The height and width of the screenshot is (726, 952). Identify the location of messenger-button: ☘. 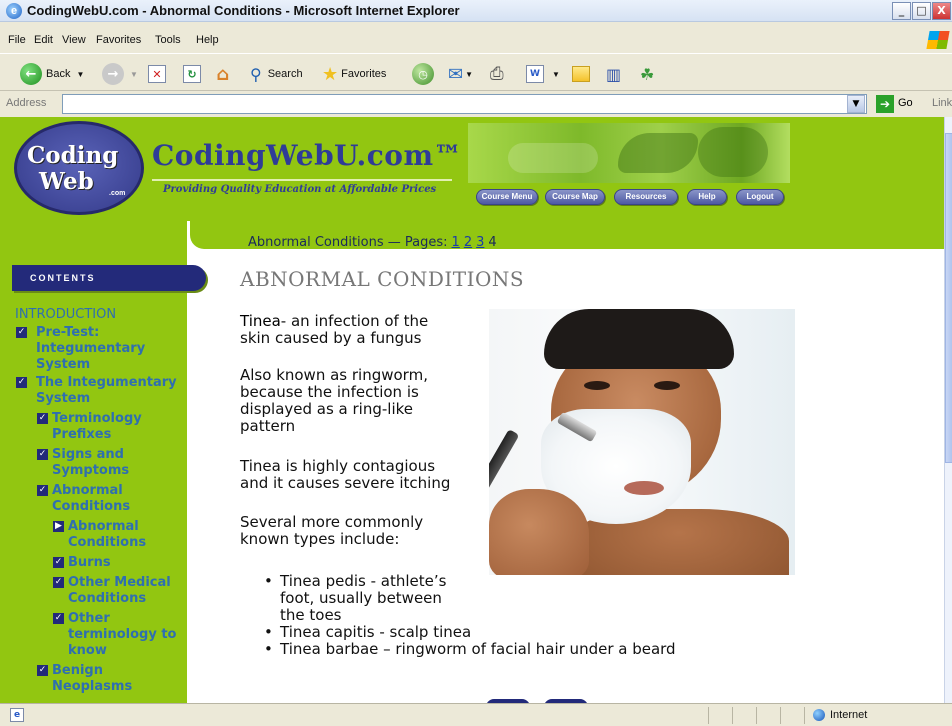
(647, 74).